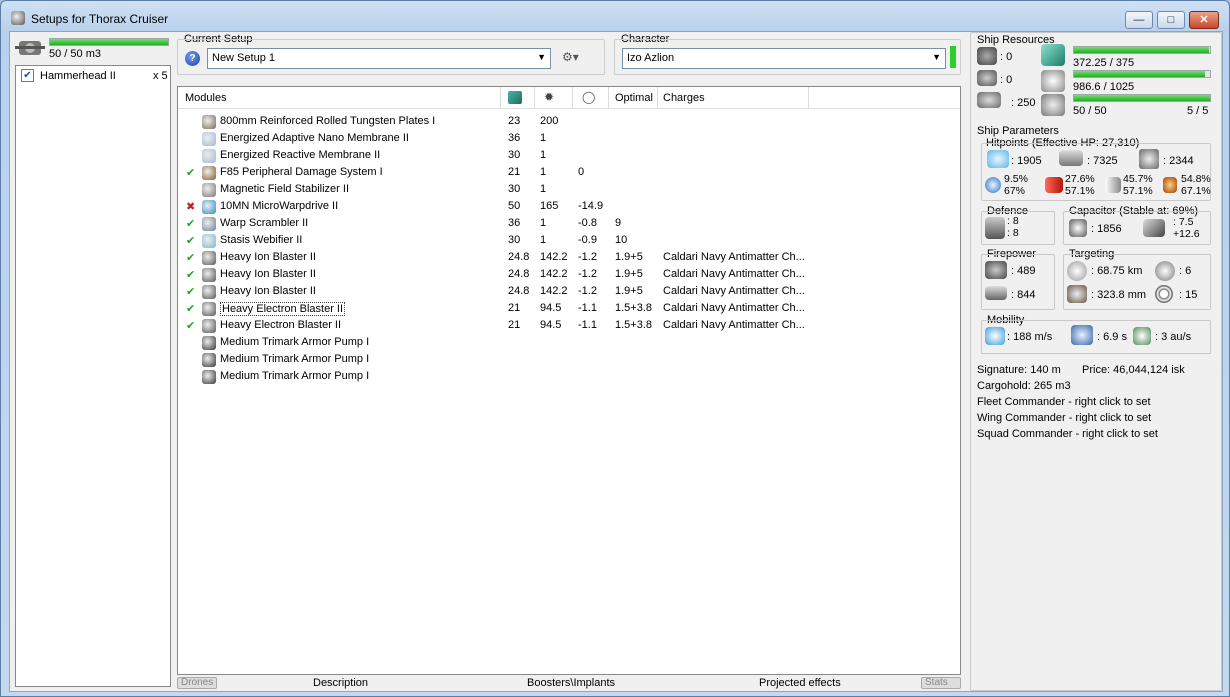  What do you see at coordinates (295, 376) in the screenshot?
I see `module-name: Medium Trimark Armor Pump I` at bounding box center [295, 376].